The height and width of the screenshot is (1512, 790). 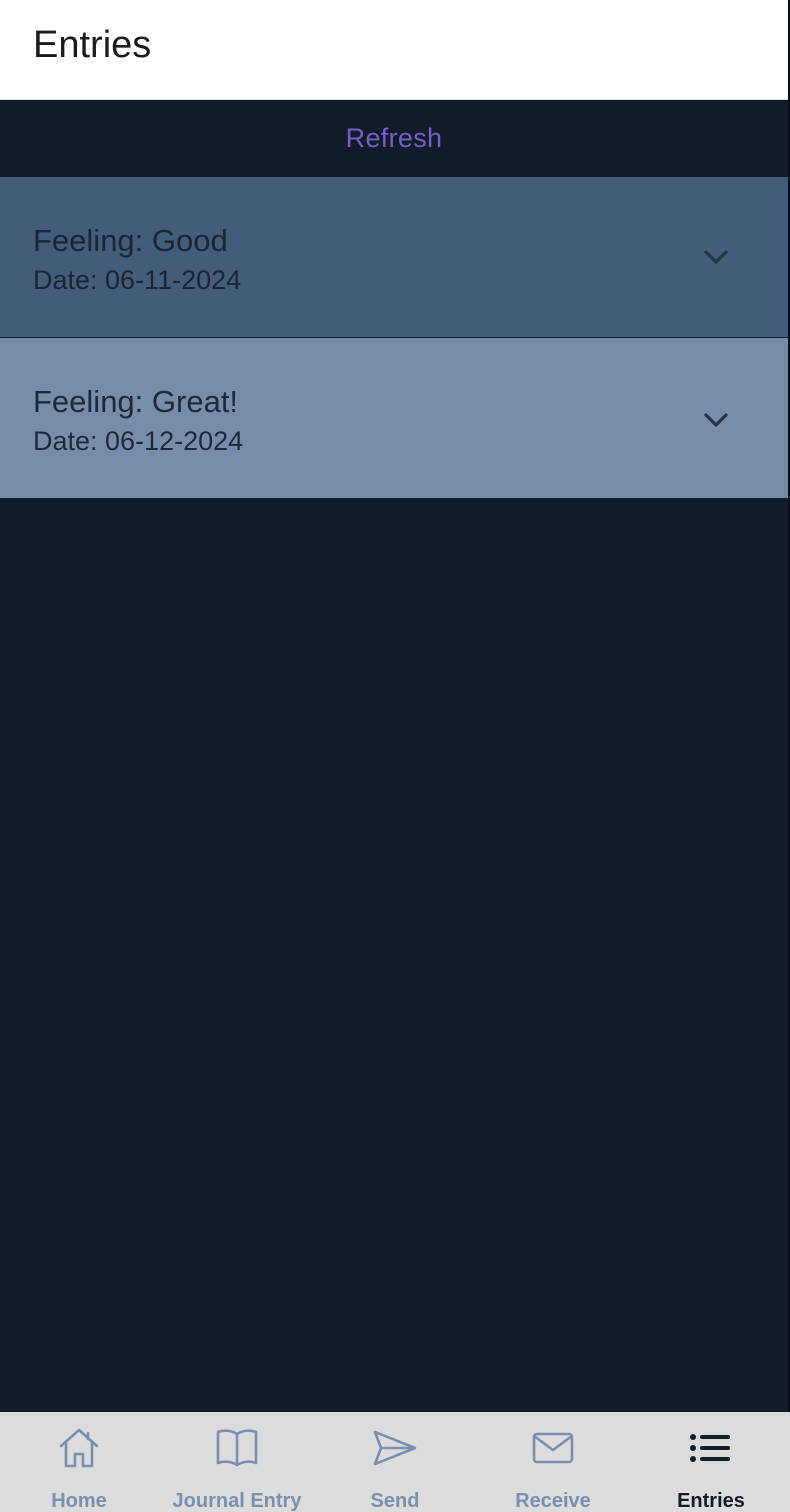 What do you see at coordinates (395, 1501) in the screenshot?
I see `nav-label: Send` at bounding box center [395, 1501].